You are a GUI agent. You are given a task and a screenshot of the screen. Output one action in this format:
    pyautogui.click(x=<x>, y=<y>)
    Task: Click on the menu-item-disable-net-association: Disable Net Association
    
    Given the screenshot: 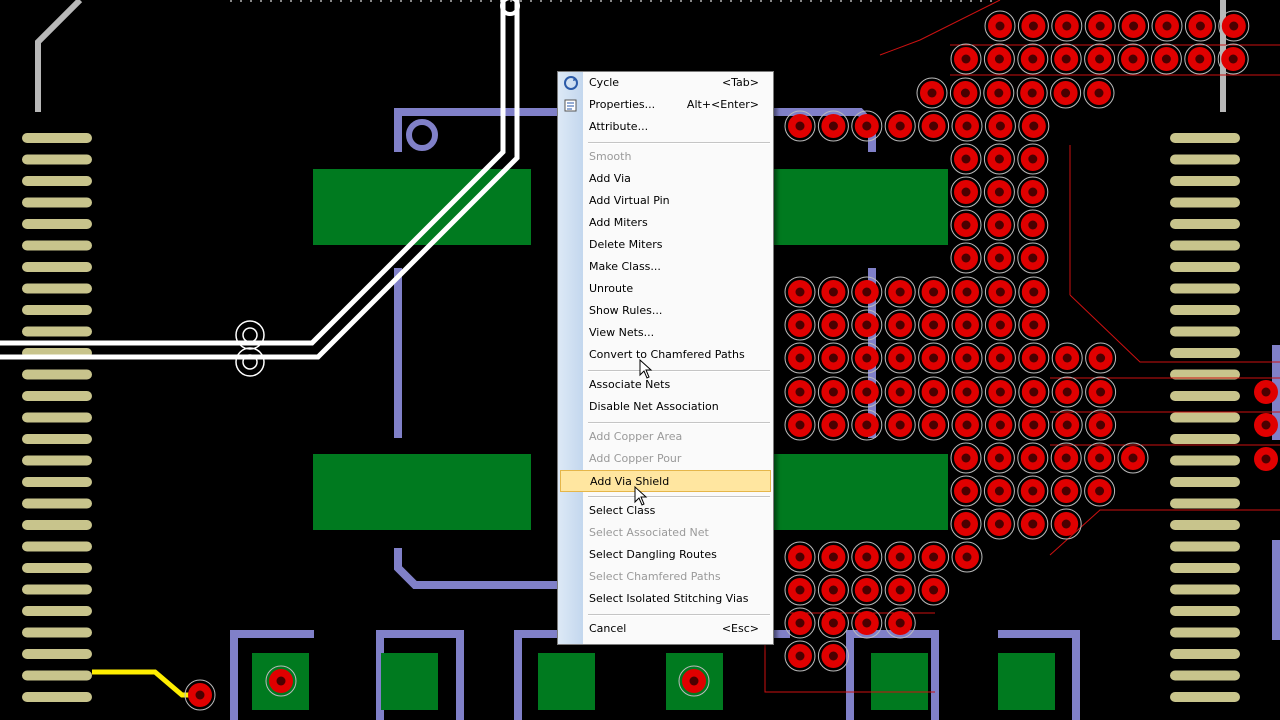 What is the action you would take?
    pyautogui.click(x=665, y=407)
    